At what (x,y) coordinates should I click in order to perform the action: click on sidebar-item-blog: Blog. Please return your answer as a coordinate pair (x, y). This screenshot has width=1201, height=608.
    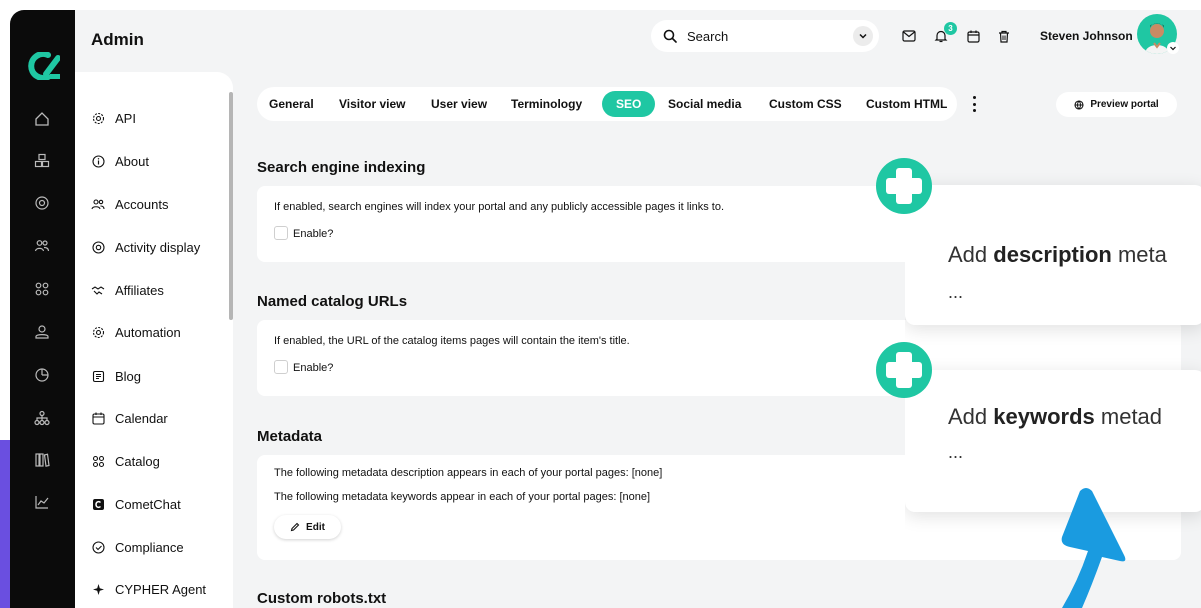
    Looking at the image, I should click on (116, 376).